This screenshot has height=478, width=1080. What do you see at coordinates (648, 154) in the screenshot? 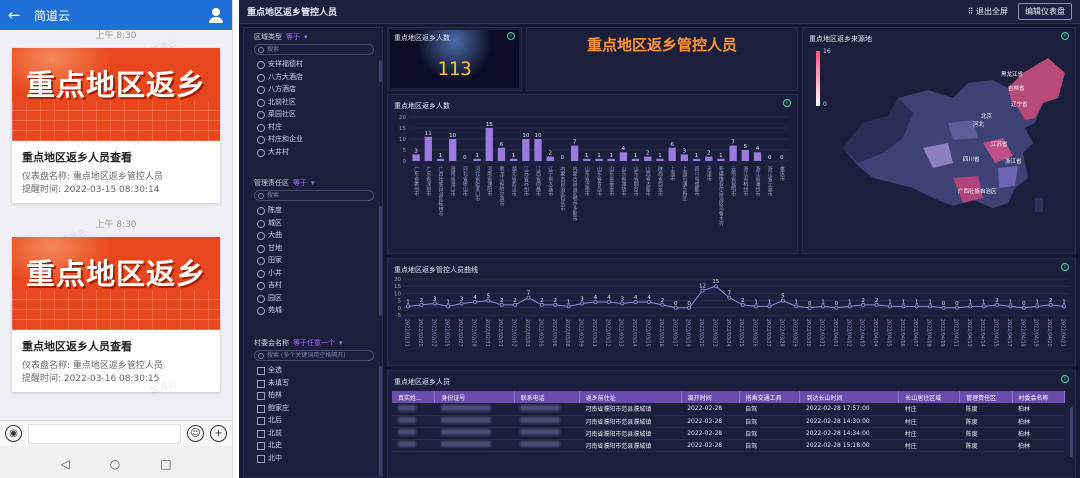
I see `bar-value-label: 2` at bounding box center [648, 154].